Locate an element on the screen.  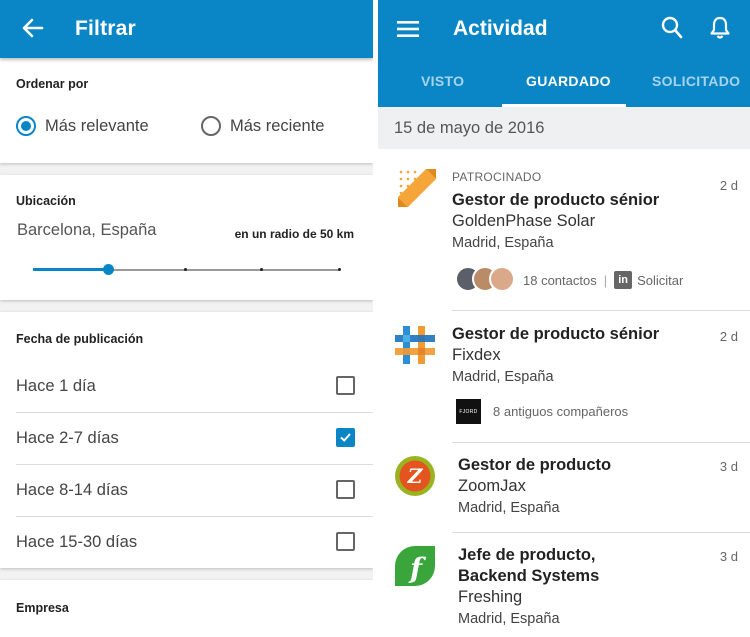
date-option-label: Hace 15-30 días is located at coordinates (77, 542).